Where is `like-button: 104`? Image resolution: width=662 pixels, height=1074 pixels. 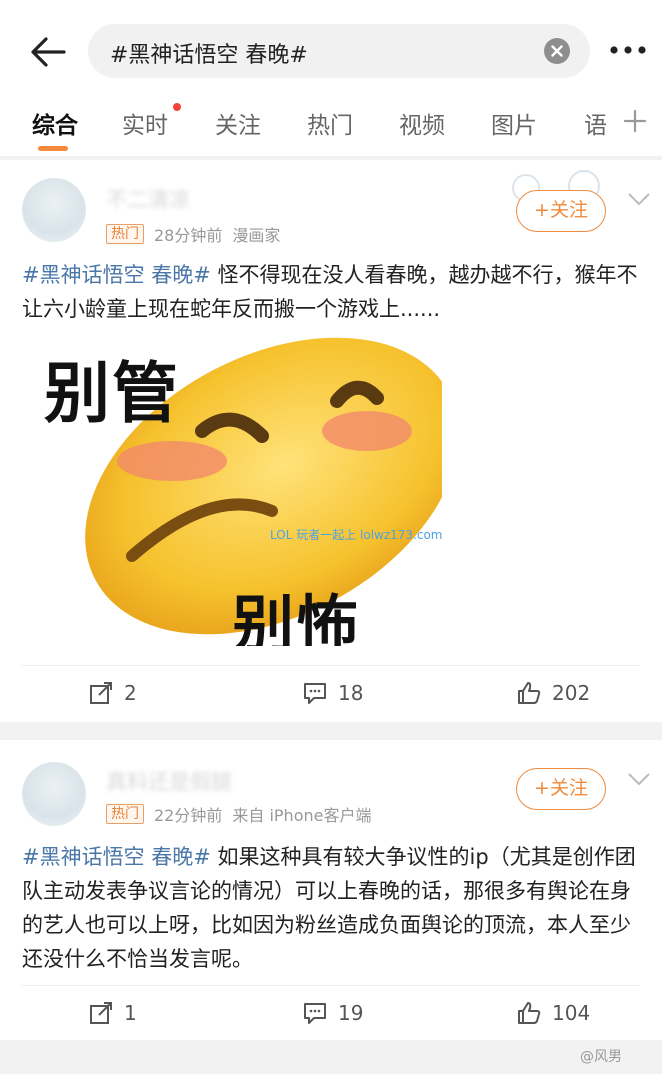
like-button: 104 is located at coordinates (553, 1013).